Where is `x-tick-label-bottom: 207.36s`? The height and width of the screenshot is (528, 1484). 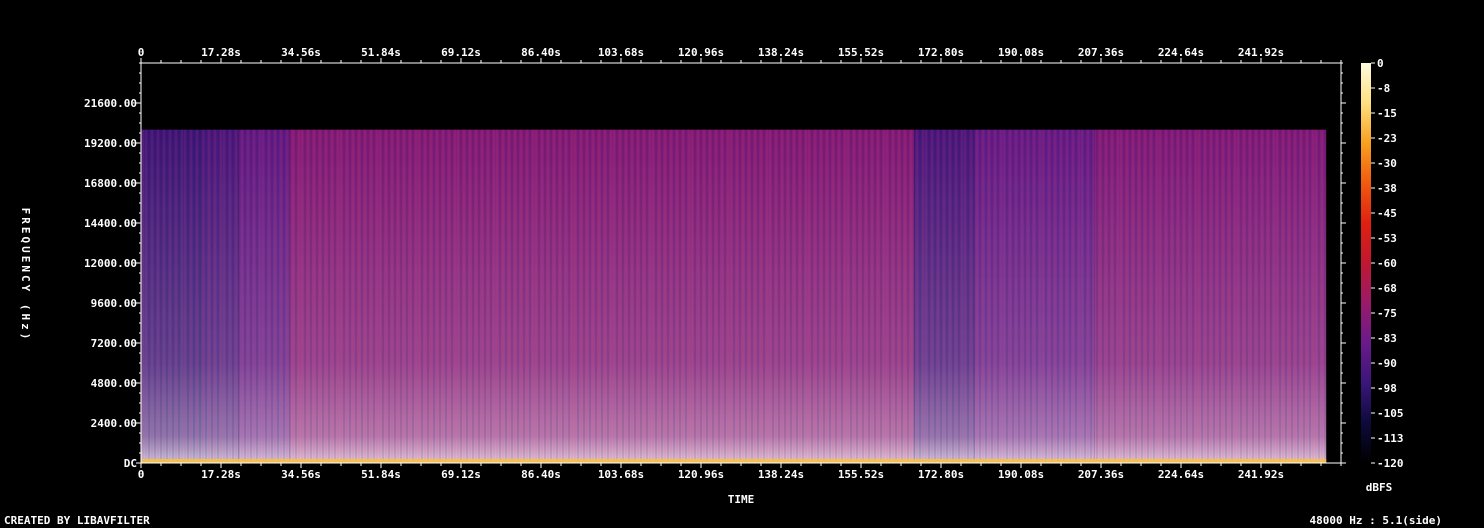
x-tick-label-bottom: 207.36s is located at coordinates (1101, 474).